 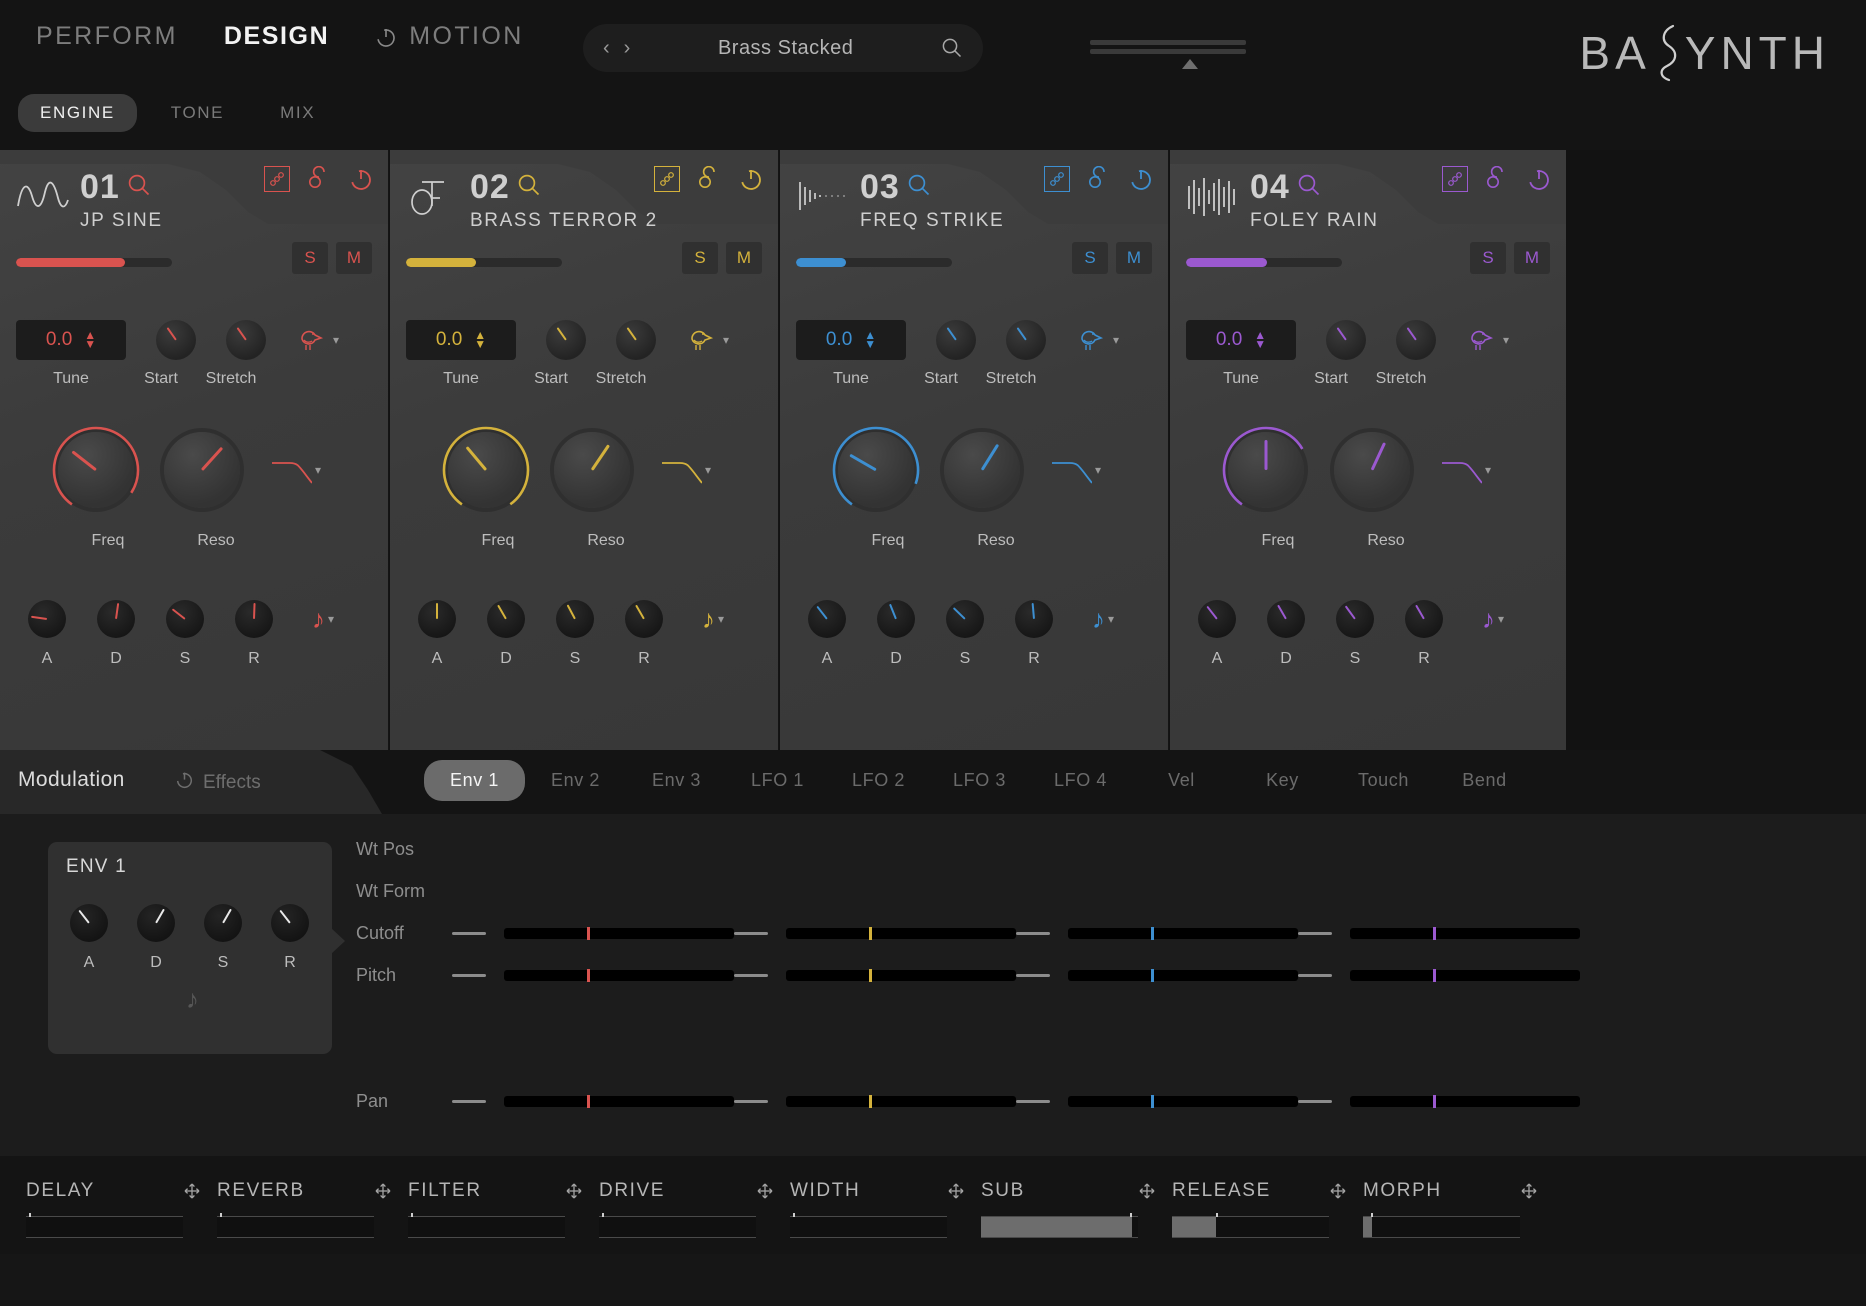 What do you see at coordinates (744, 258) in the screenshot?
I see `mute-button-02: M` at bounding box center [744, 258].